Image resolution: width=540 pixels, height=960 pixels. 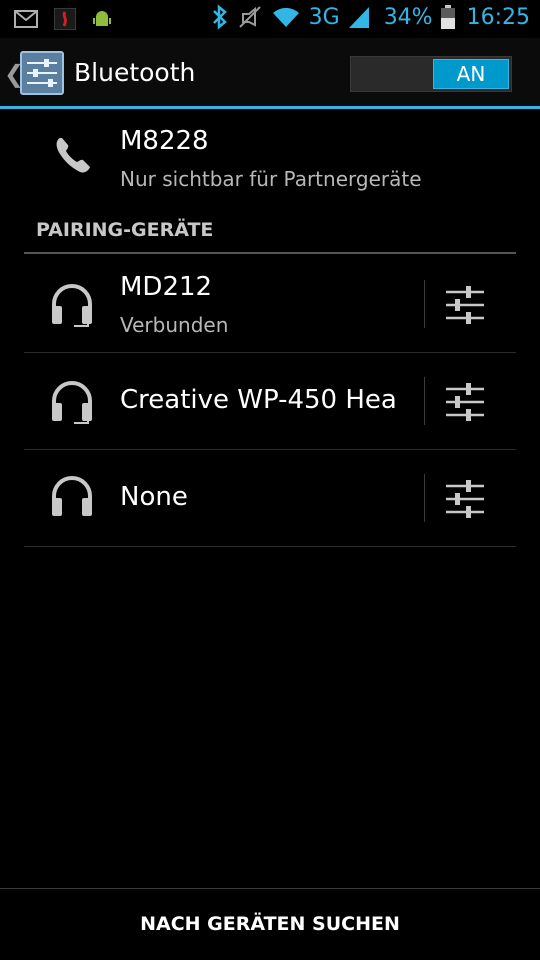 I want to click on section-divider, so click(x=270, y=253).